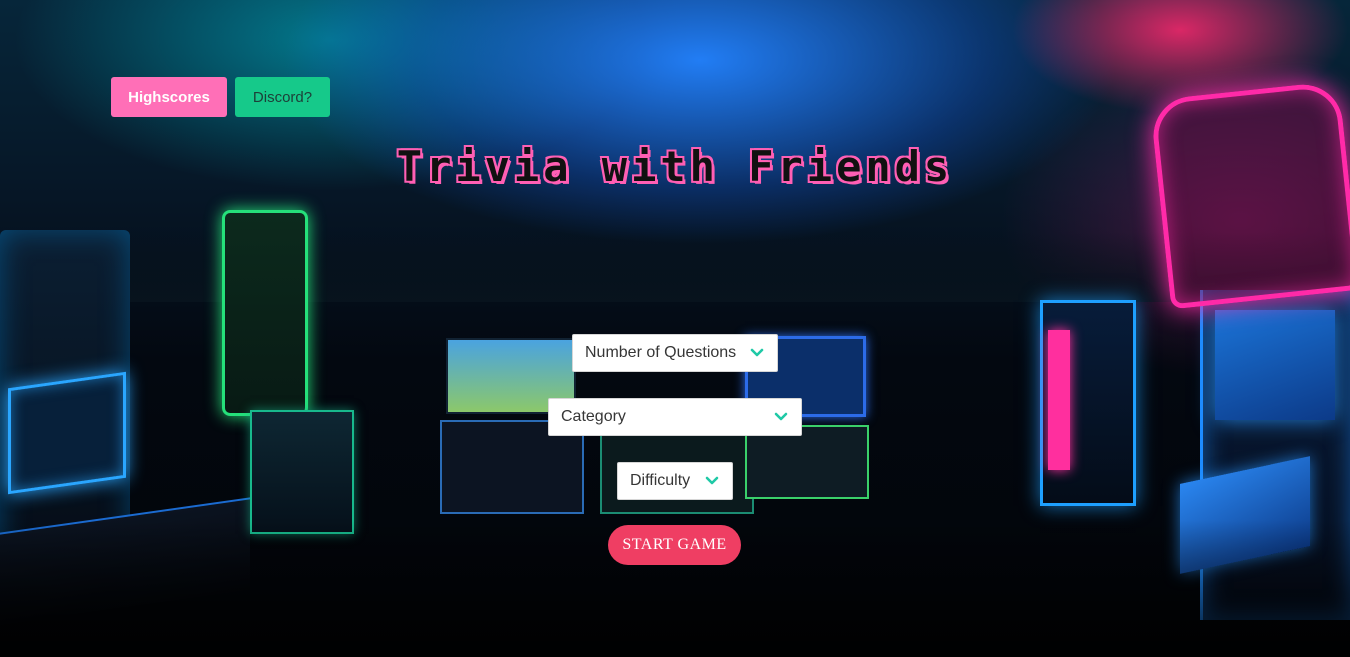 This screenshot has height=657, width=1350. Describe the element at coordinates (265, 313) in the screenshot. I see `monopoly-cabinet` at that location.